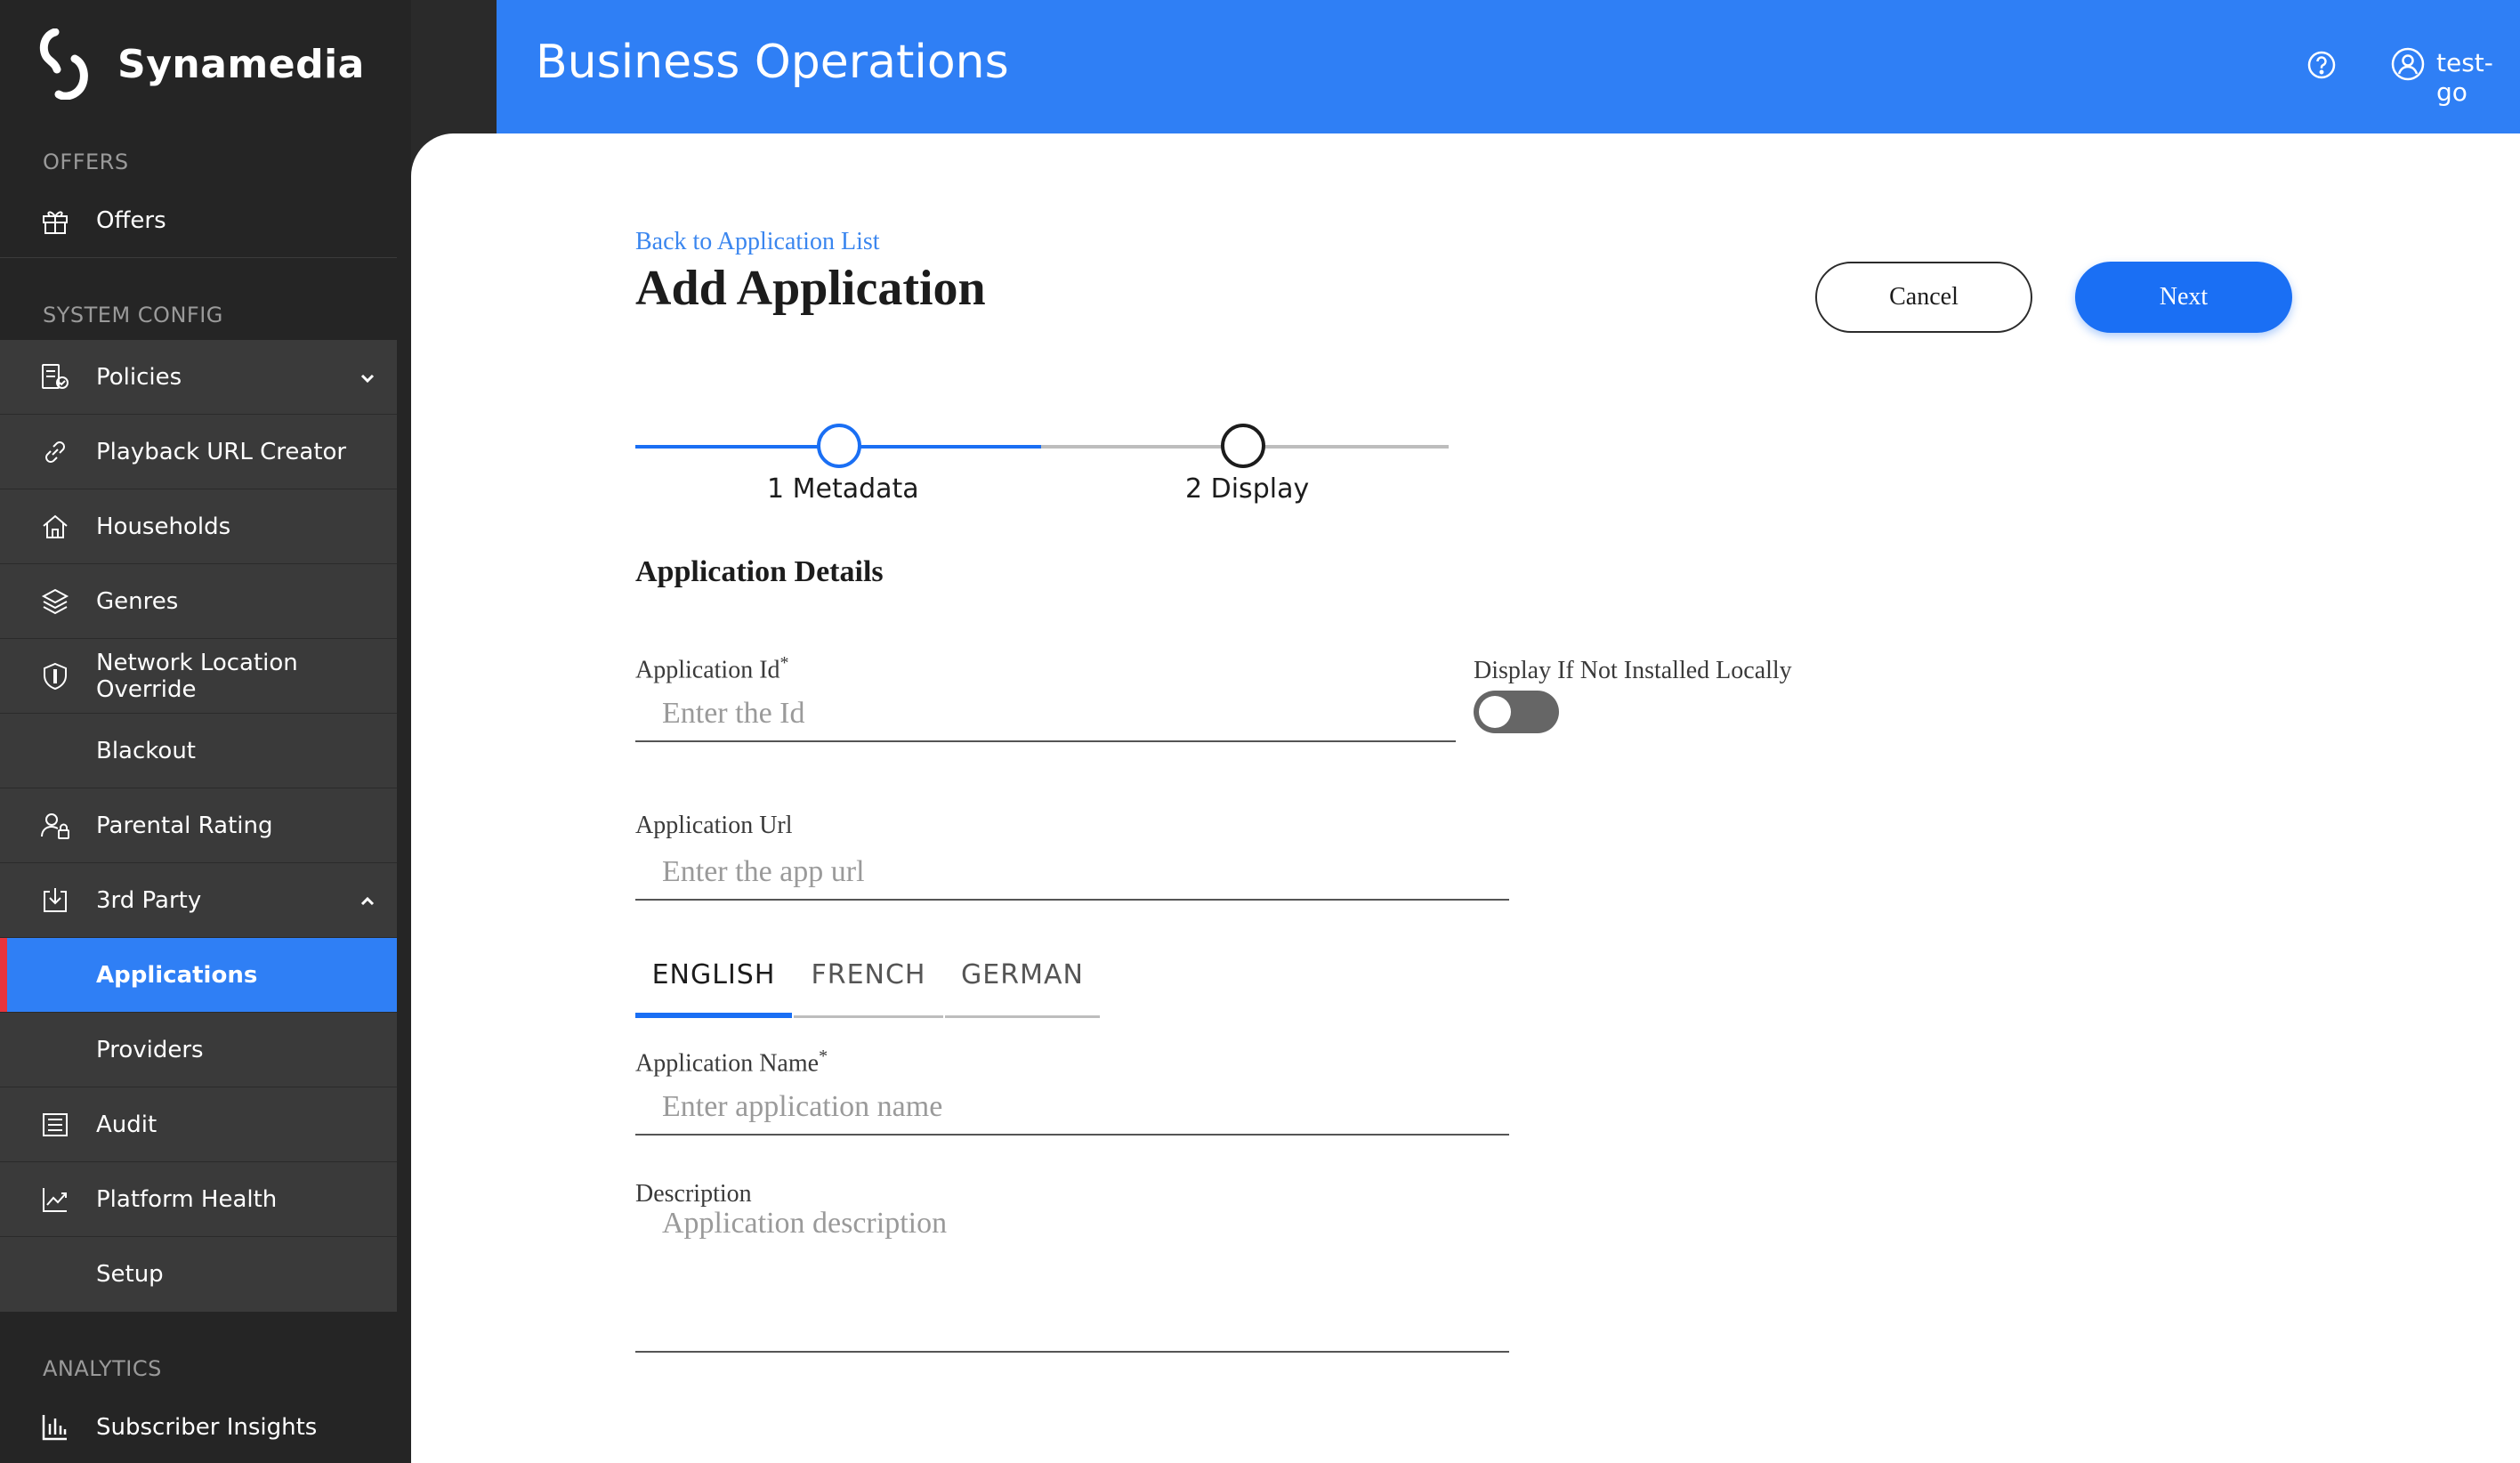 The width and height of the screenshot is (2520, 1463). I want to click on tab-english: ENGLISH, so click(713, 984).